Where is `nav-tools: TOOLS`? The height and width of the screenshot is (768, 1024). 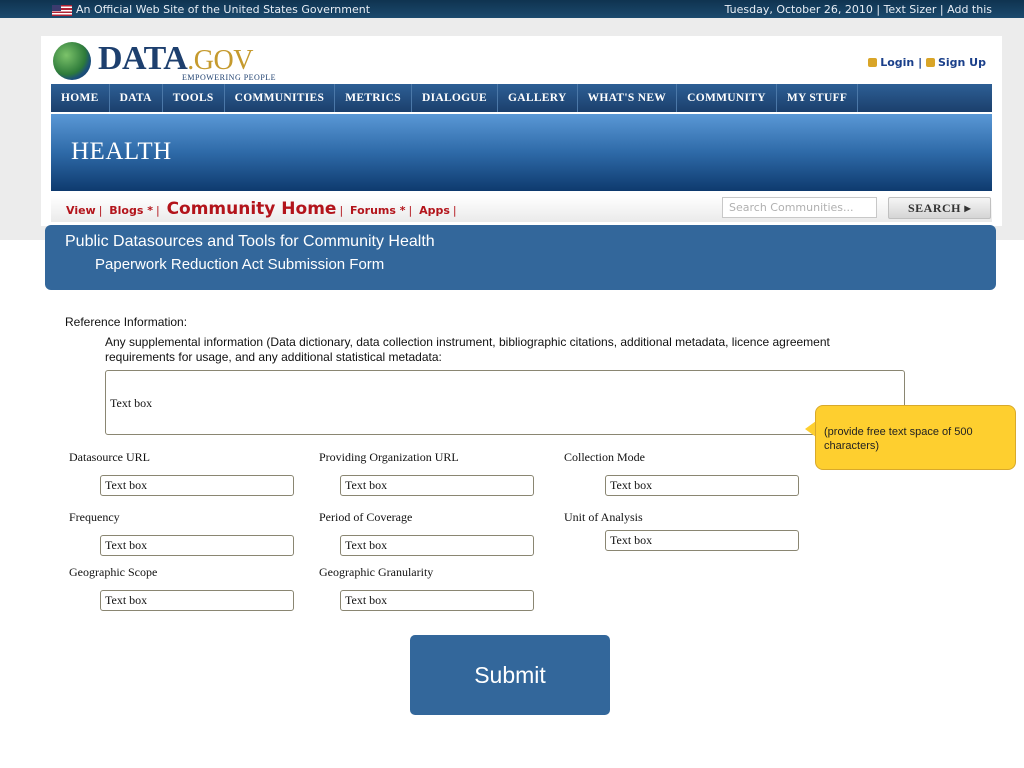 nav-tools: TOOLS is located at coordinates (194, 98).